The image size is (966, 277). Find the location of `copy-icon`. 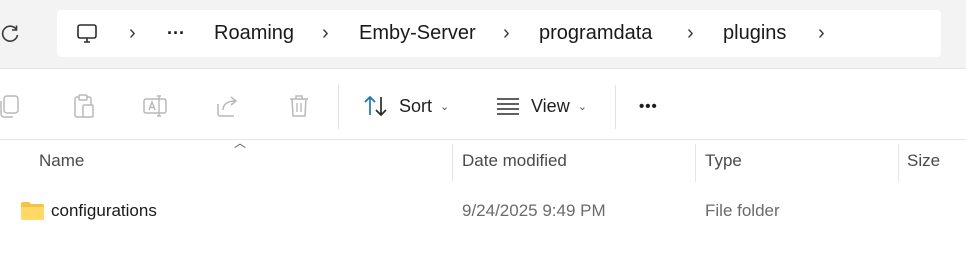

copy-icon is located at coordinates (9, 106).